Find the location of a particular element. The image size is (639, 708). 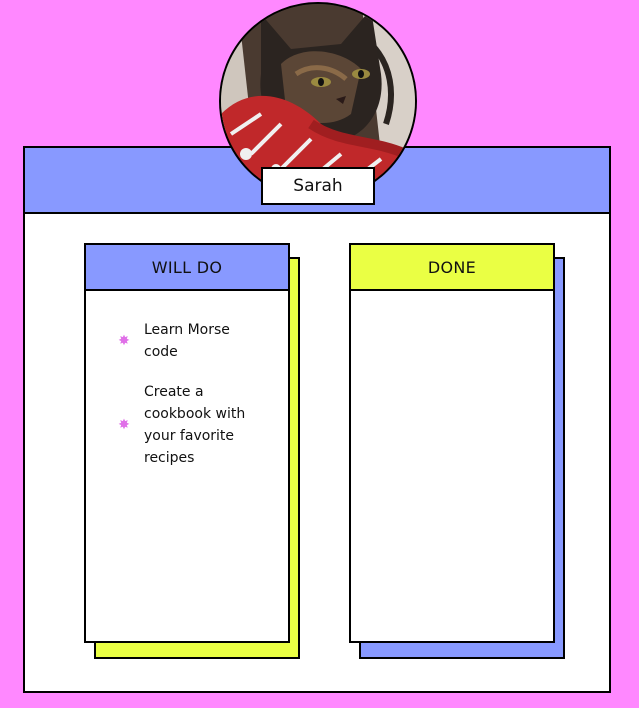

task-text: Learn Morse code is located at coordinates (187, 341).